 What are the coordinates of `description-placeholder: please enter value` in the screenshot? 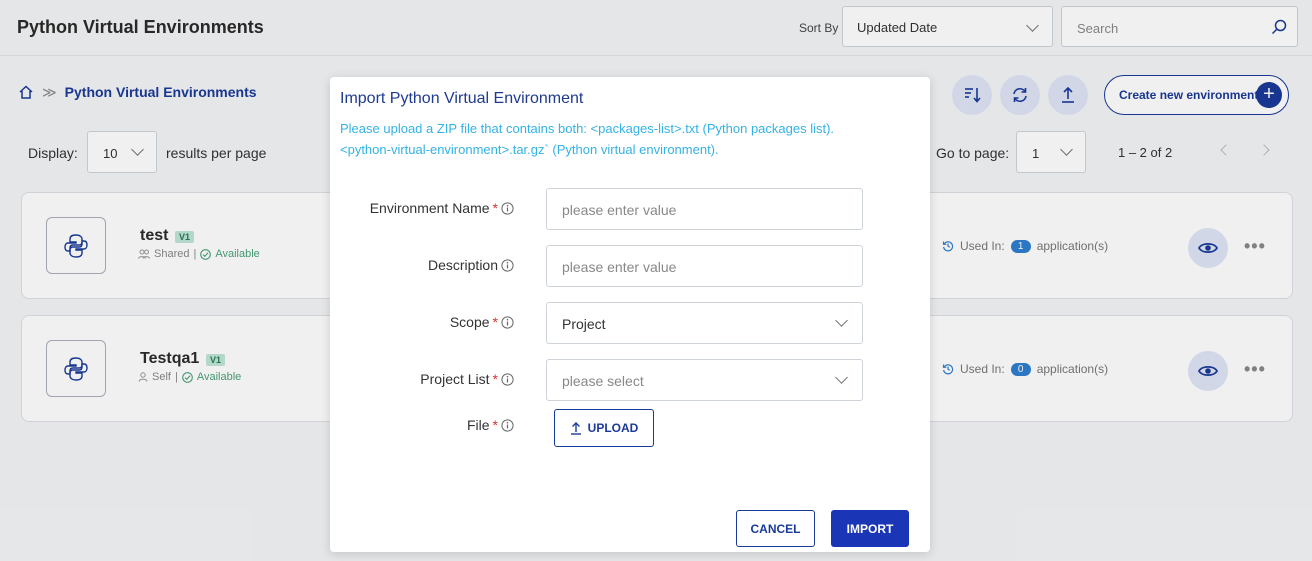 It's located at (619, 267).